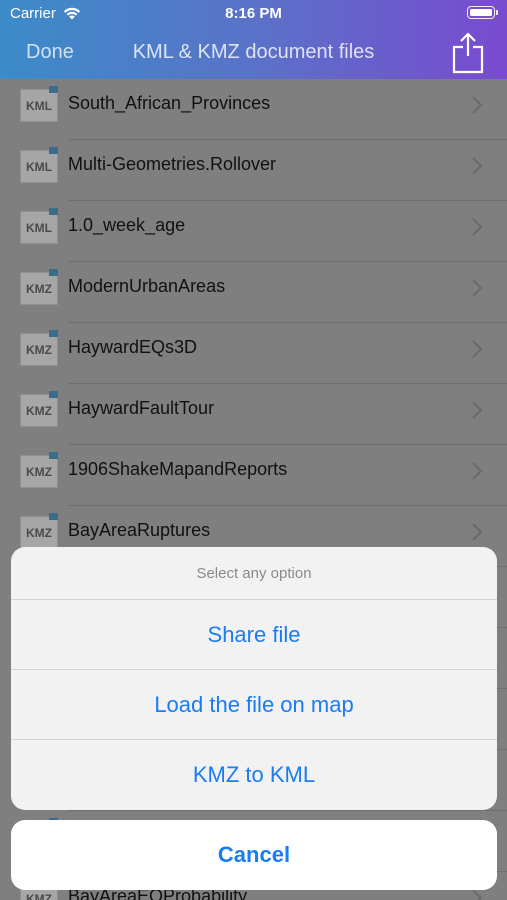 The width and height of the screenshot is (507, 900). I want to click on file-name: Multi-Geometries.Rollover, so click(172, 164).